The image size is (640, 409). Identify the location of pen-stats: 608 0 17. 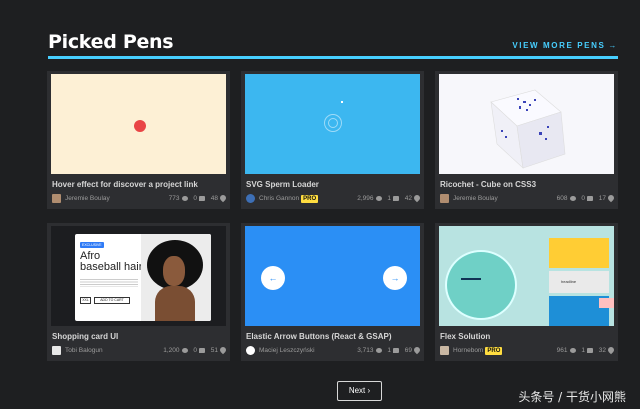
(584, 198).